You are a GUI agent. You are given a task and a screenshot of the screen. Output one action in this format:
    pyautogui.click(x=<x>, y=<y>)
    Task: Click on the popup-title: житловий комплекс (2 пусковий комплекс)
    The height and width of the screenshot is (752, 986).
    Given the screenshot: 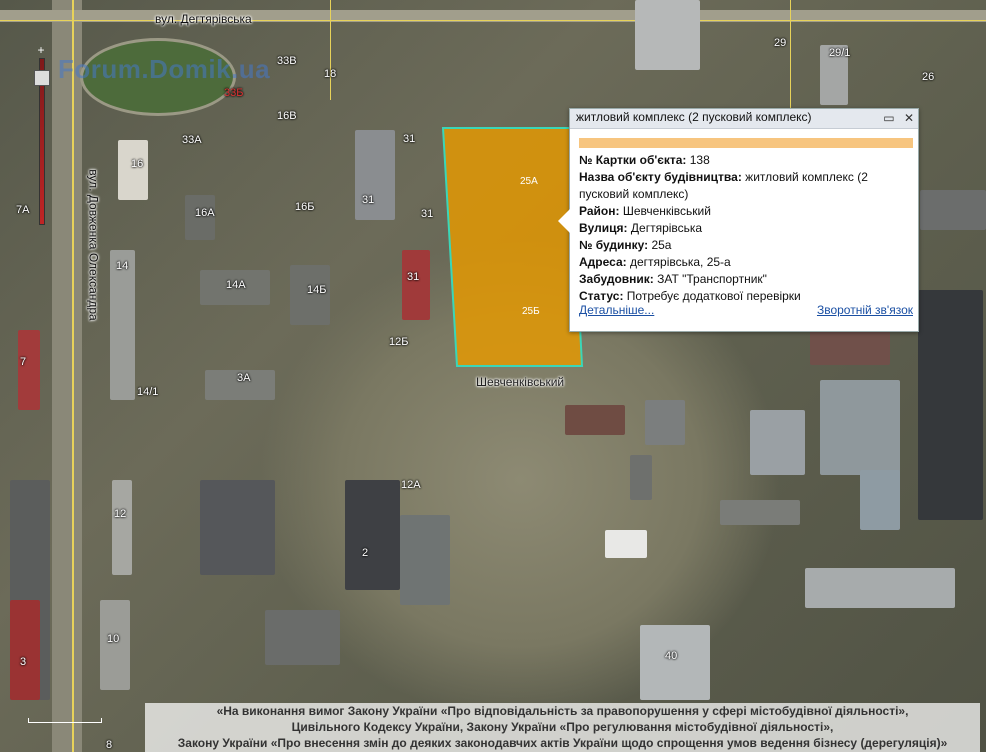 What is the action you would take?
    pyautogui.click(x=694, y=117)
    